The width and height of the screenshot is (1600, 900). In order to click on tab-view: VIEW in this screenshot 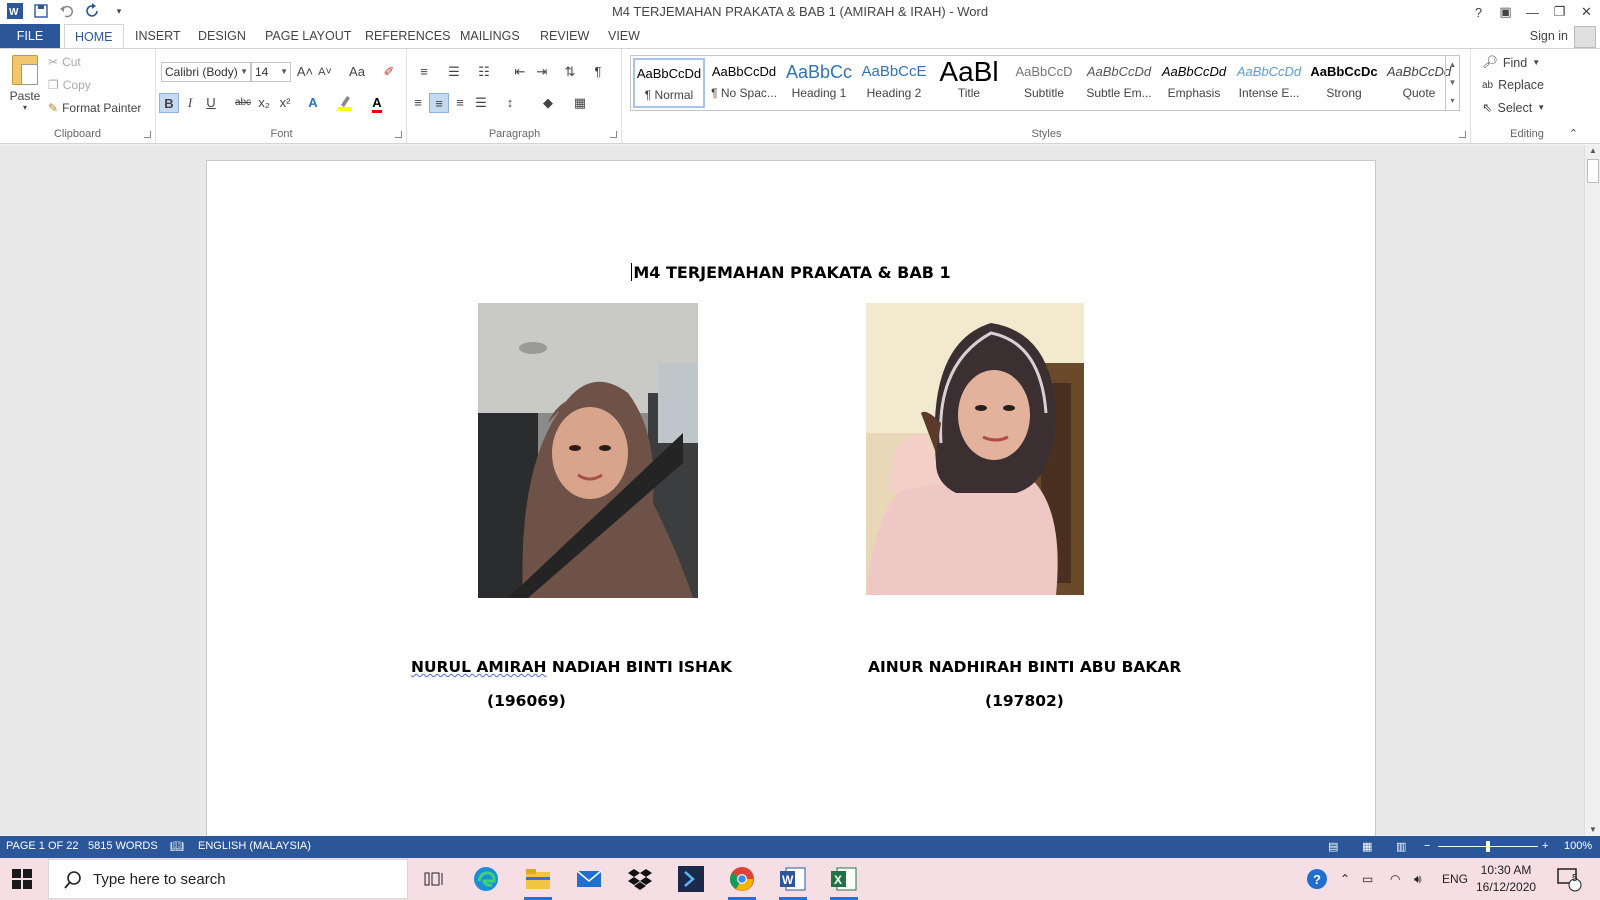, I will do `click(624, 36)`.